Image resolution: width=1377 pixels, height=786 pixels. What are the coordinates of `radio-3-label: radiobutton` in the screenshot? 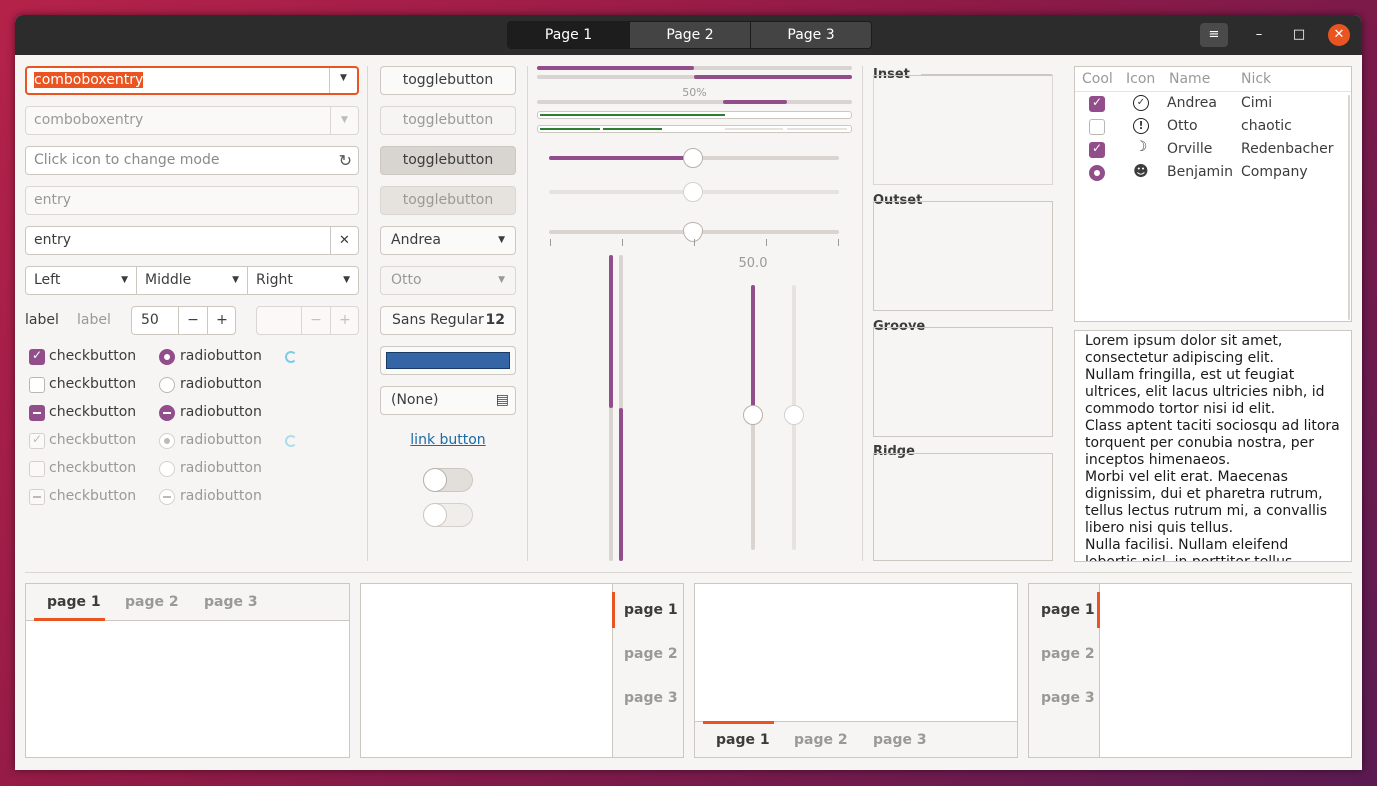 It's located at (221, 412).